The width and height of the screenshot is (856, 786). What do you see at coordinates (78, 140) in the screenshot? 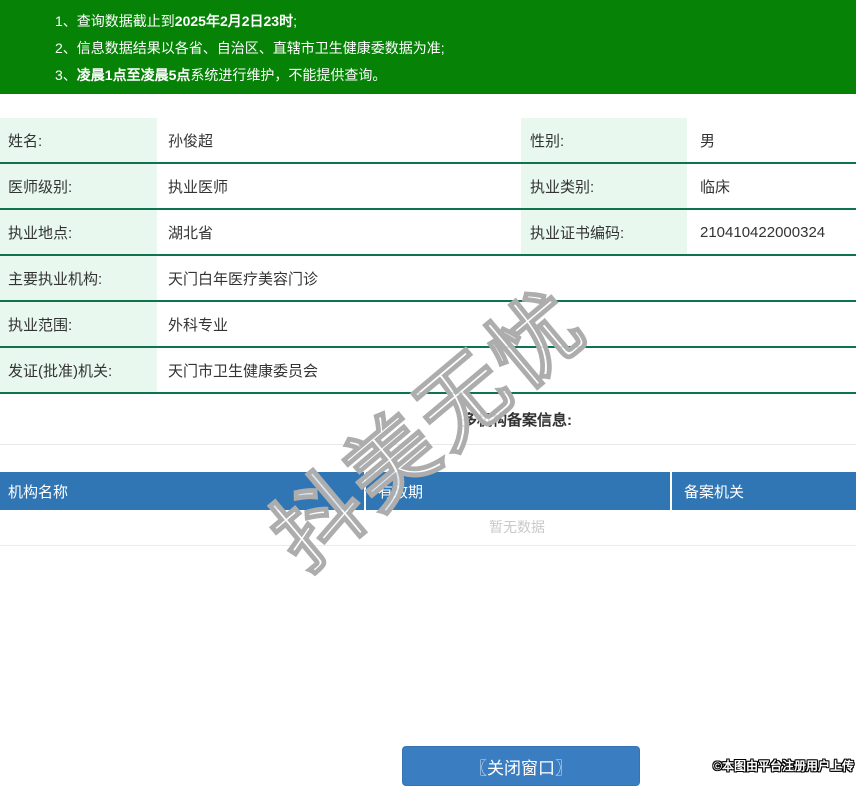
I see `field-label-name: 姓名:` at bounding box center [78, 140].